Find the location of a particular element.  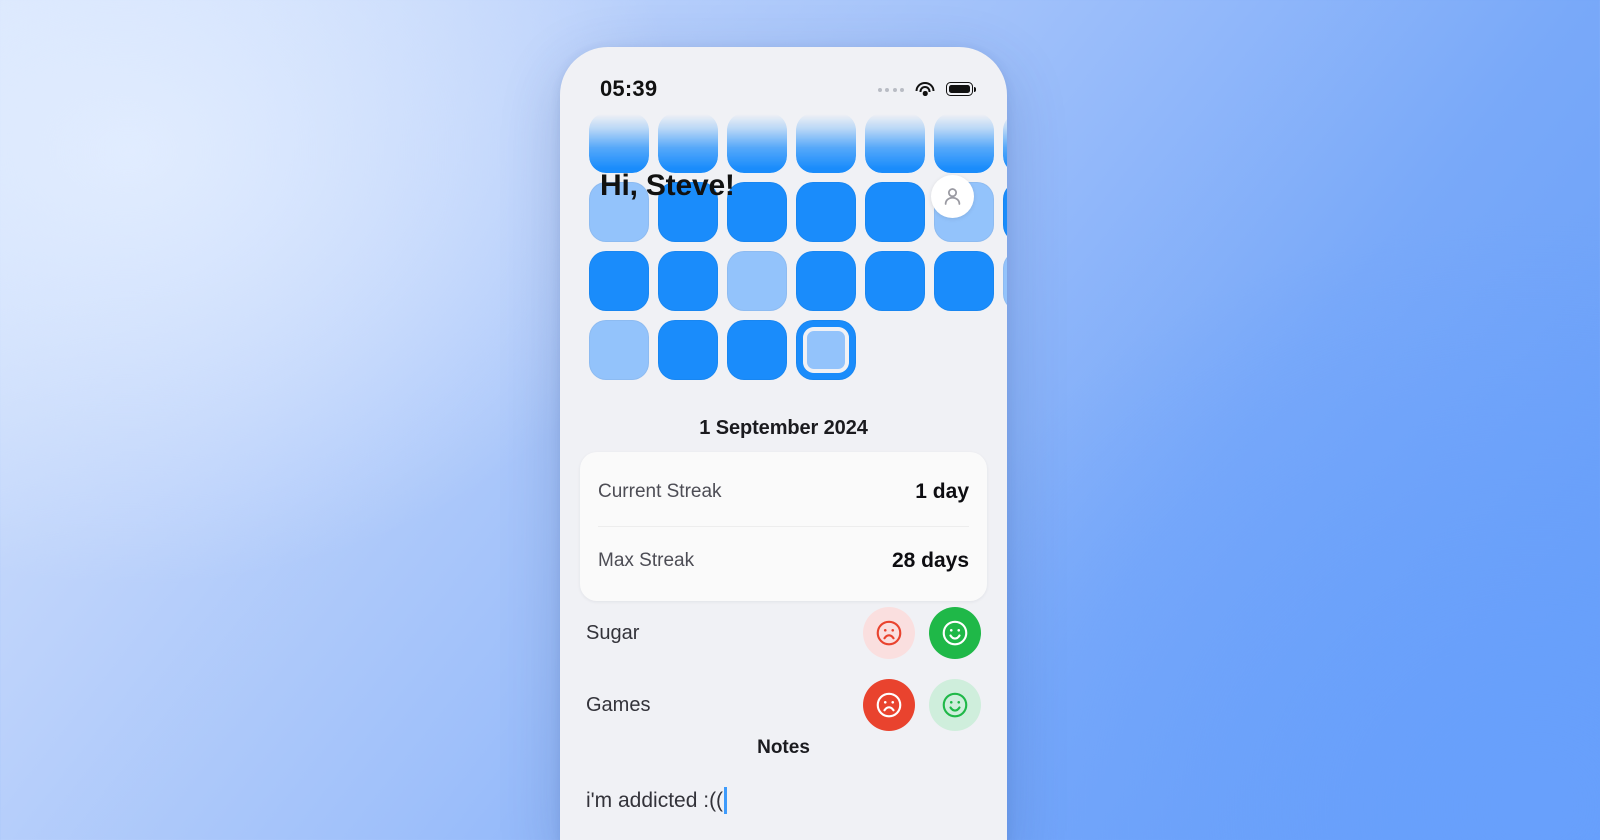

status-bar-indicators is located at coordinates (926, 89).